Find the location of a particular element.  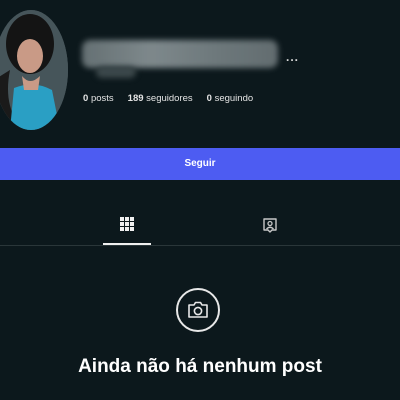

camera-icon is located at coordinates (198, 309).